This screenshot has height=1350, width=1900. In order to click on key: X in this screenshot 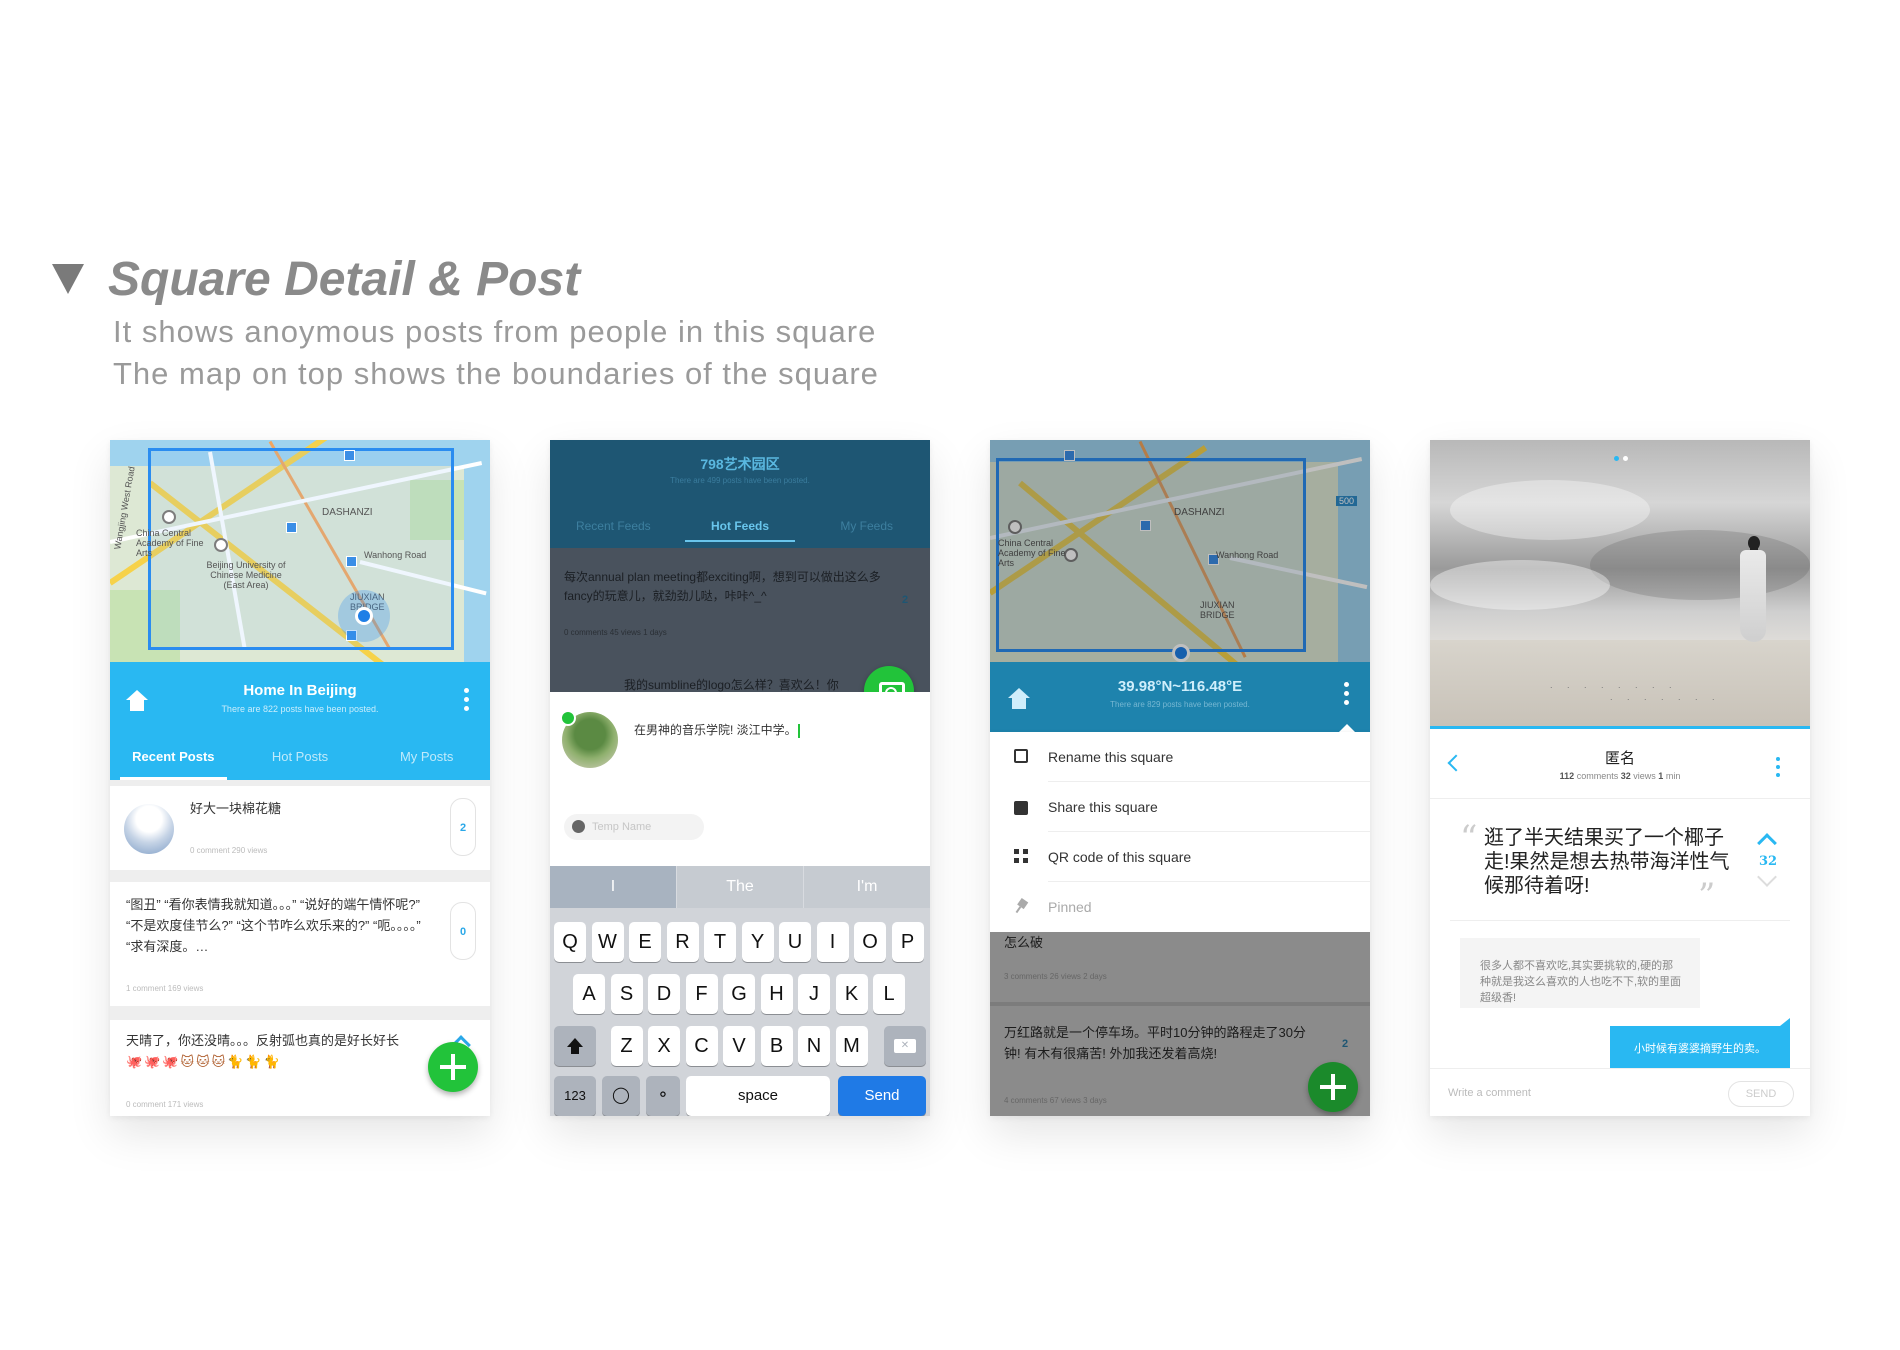, I will do `click(664, 1046)`.